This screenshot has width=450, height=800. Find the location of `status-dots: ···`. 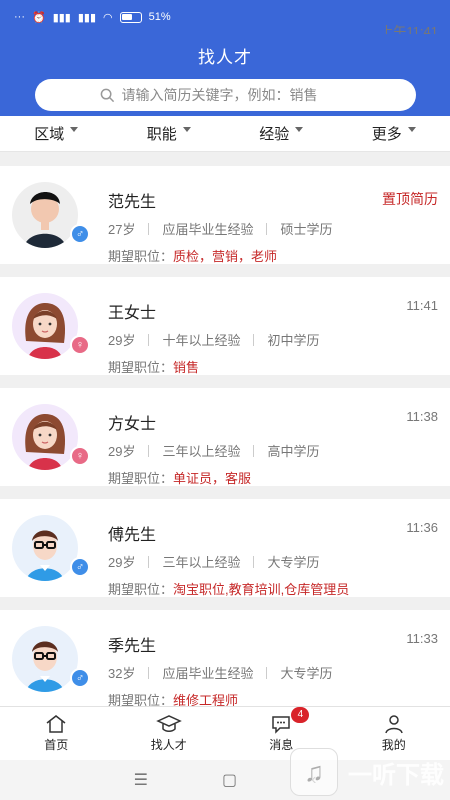

status-dots: ··· is located at coordinates (19, 17).